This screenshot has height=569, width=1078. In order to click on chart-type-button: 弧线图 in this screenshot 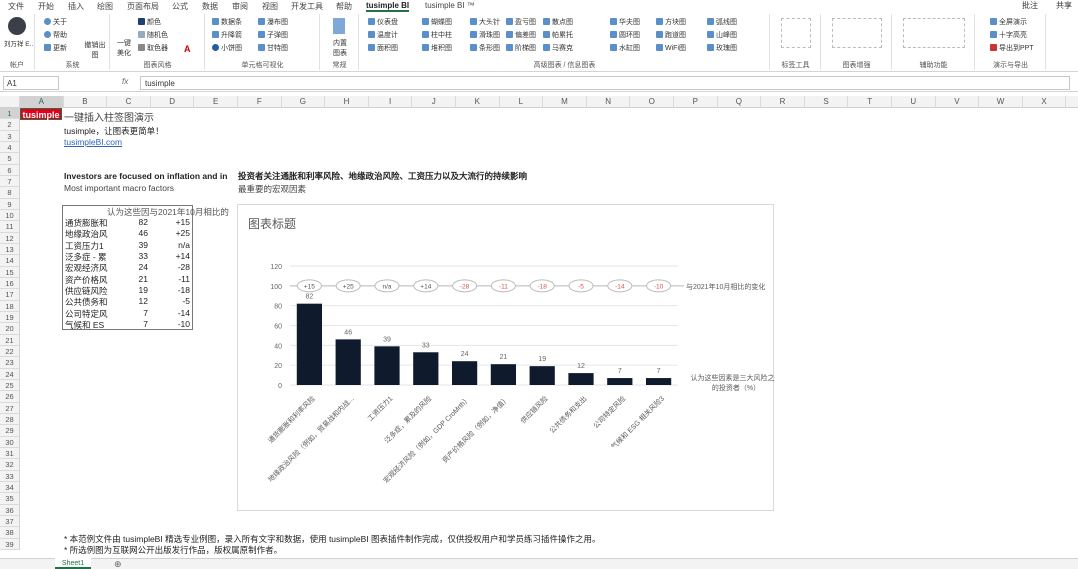, I will do `click(722, 22)`.